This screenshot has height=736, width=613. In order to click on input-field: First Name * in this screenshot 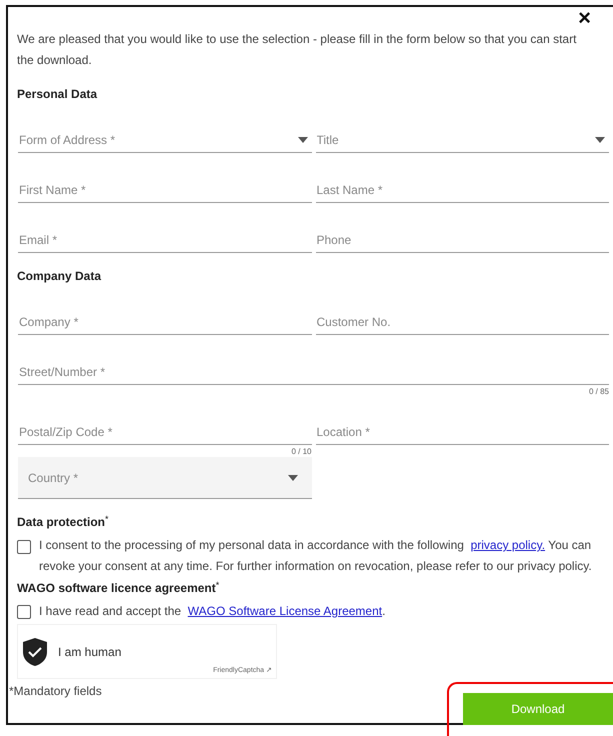, I will do `click(165, 190)`.